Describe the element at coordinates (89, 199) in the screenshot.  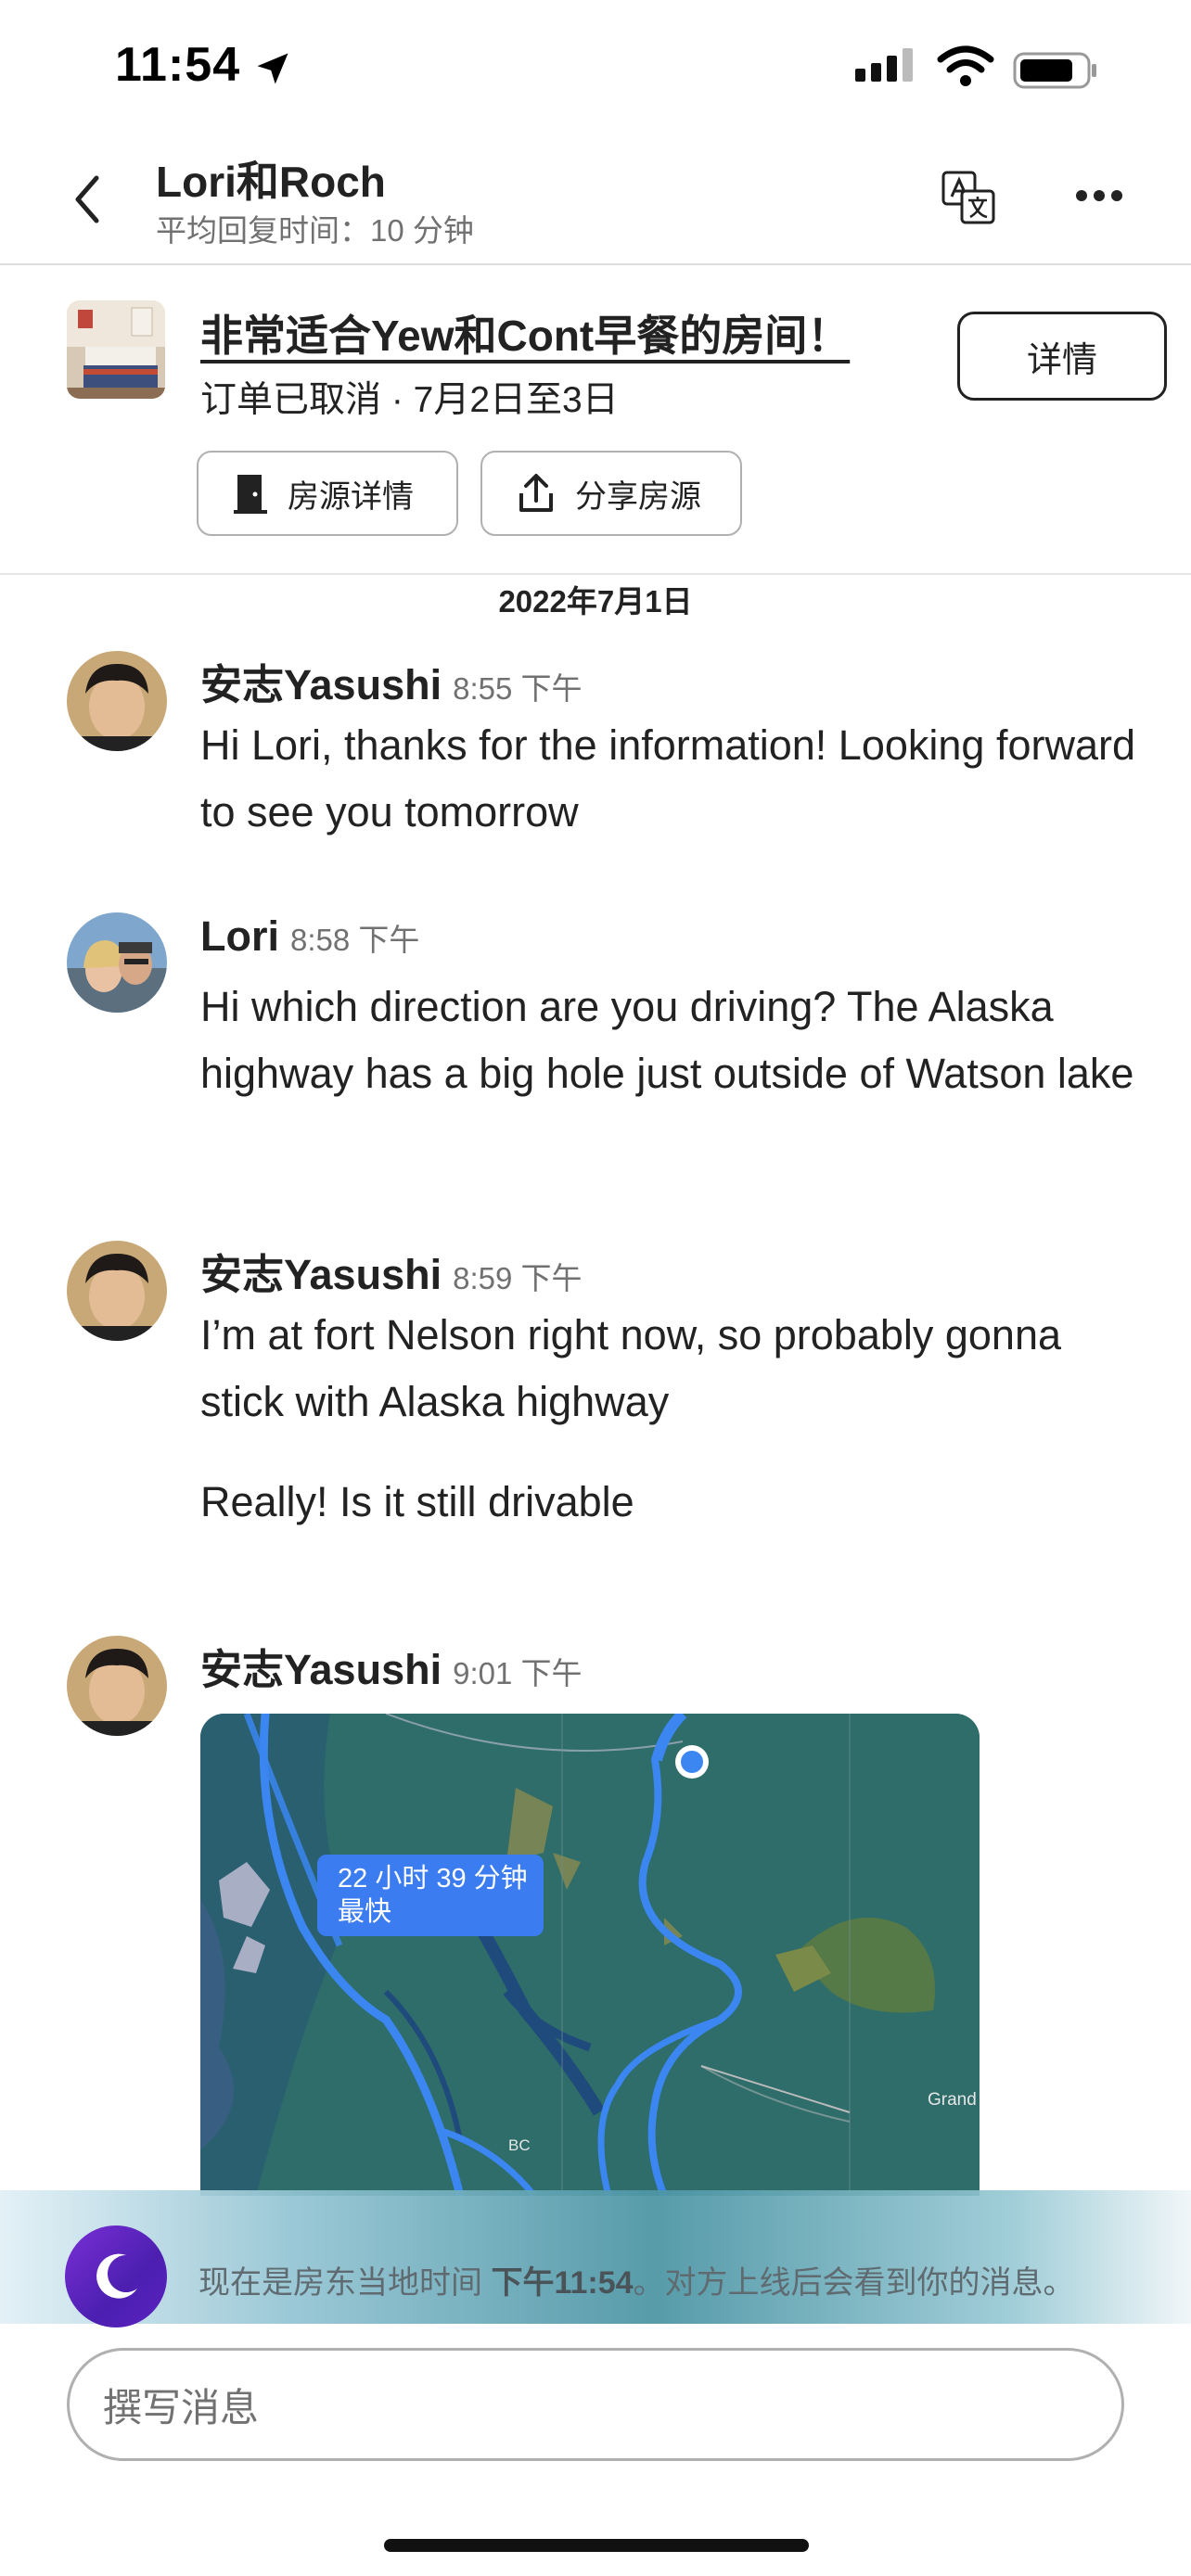
I see `back-arrow-icon` at that location.